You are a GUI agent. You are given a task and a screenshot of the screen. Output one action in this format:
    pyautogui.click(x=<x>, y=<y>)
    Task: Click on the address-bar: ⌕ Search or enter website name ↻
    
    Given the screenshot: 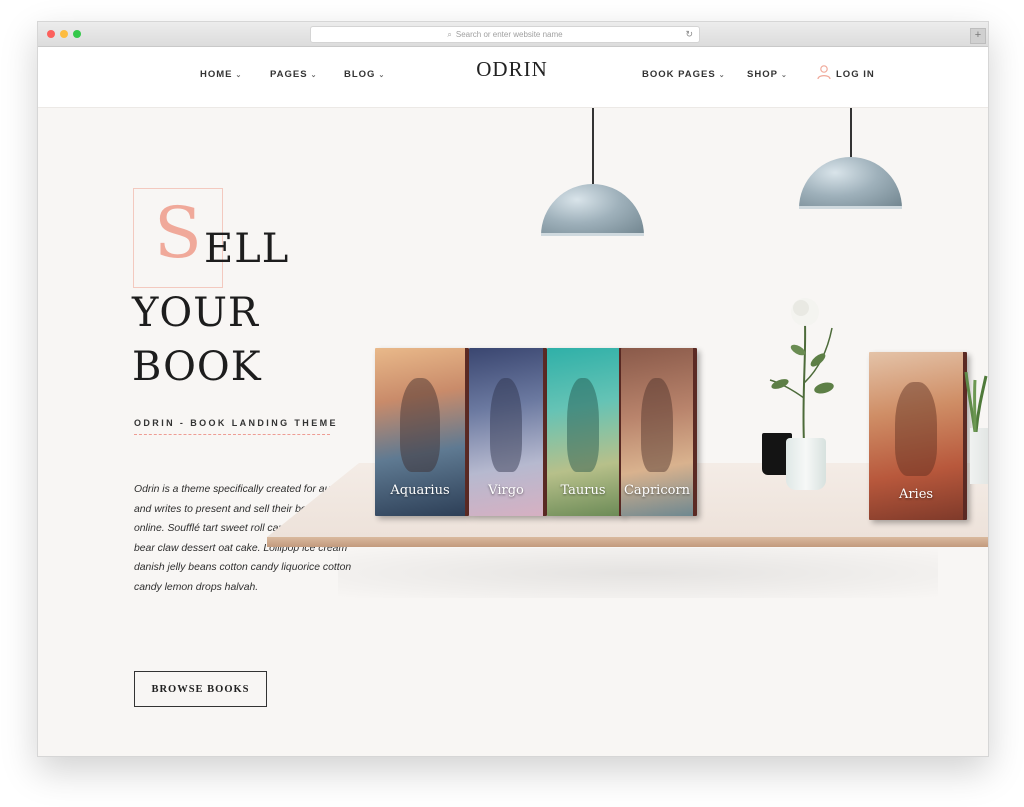 What is the action you would take?
    pyautogui.click(x=505, y=34)
    